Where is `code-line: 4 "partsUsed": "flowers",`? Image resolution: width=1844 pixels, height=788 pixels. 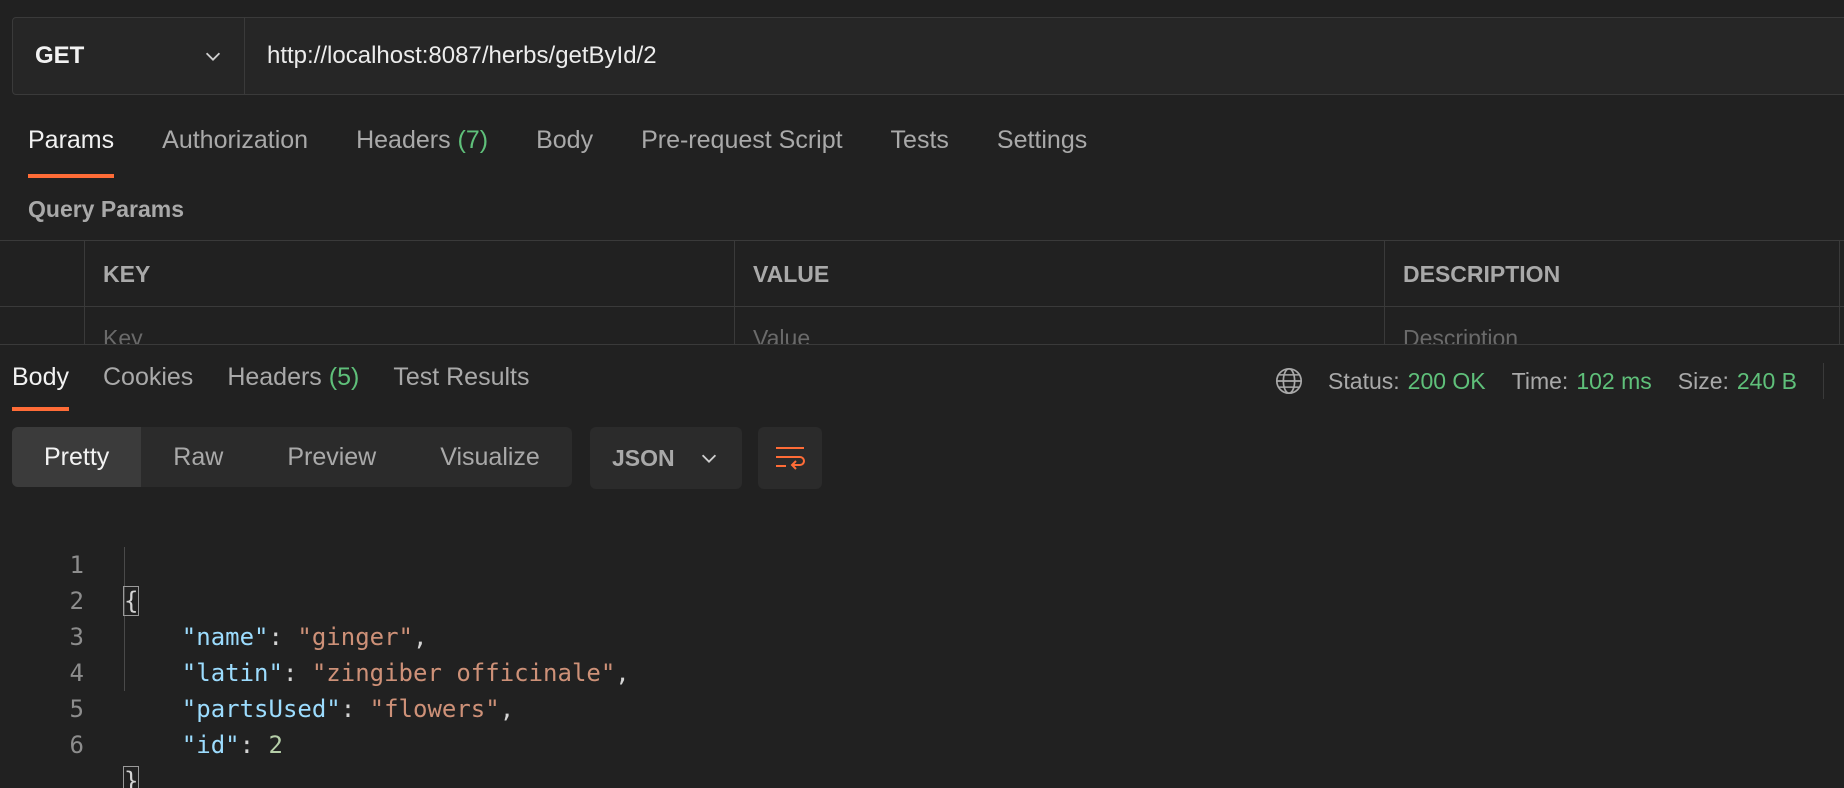
code-line: 4 "partsUsed": "flowers", is located at coordinates (257, 671).